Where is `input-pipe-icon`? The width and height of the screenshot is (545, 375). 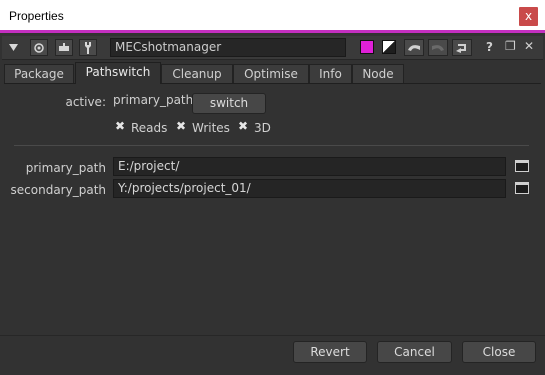 input-pipe-icon is located at coordinates (64, 47).